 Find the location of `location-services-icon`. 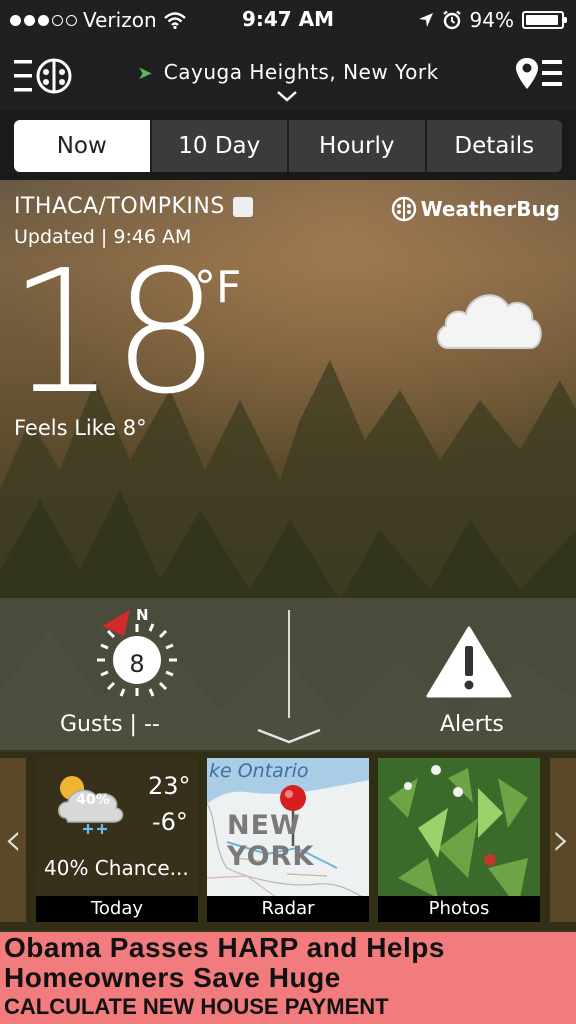

location-services-icon is located at coordinates (425, 20).